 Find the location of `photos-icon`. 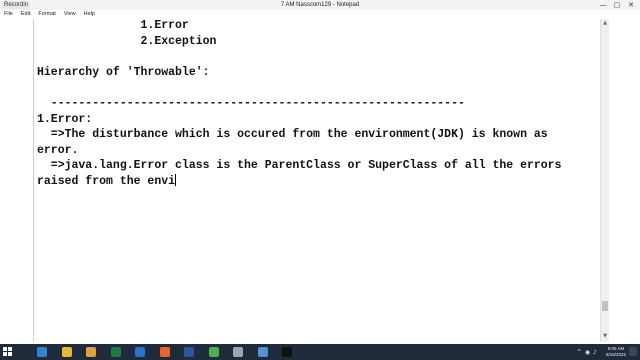

photos-icon is located at coordinates (262, 352).